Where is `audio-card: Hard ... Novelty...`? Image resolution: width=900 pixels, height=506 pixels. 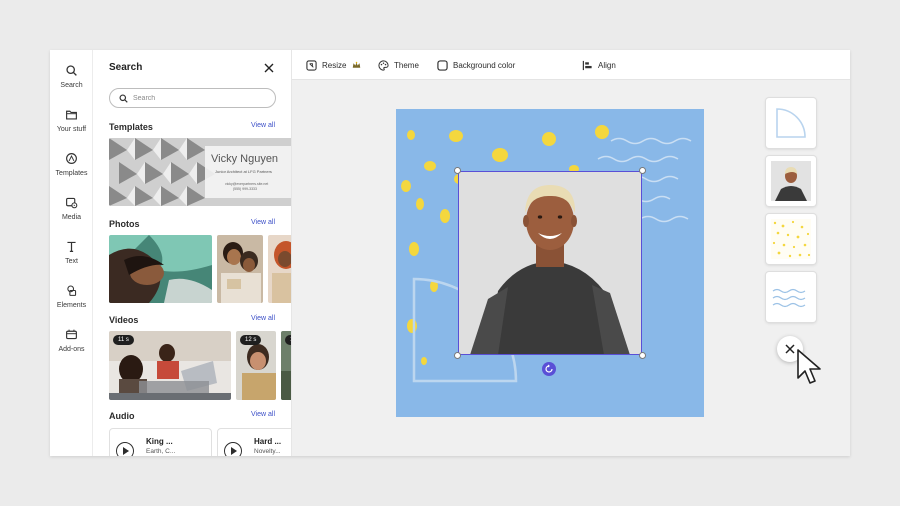 audio-card: Hard ... Novelty... is located at coordinates (254, 442).